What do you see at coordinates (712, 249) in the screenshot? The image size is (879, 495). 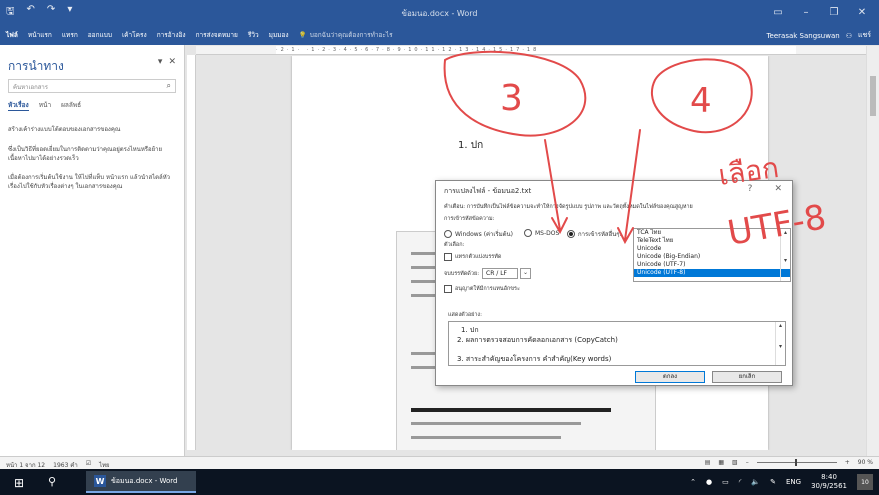 I see `encoding-option: Unicode` at bounding box center [712, 249].